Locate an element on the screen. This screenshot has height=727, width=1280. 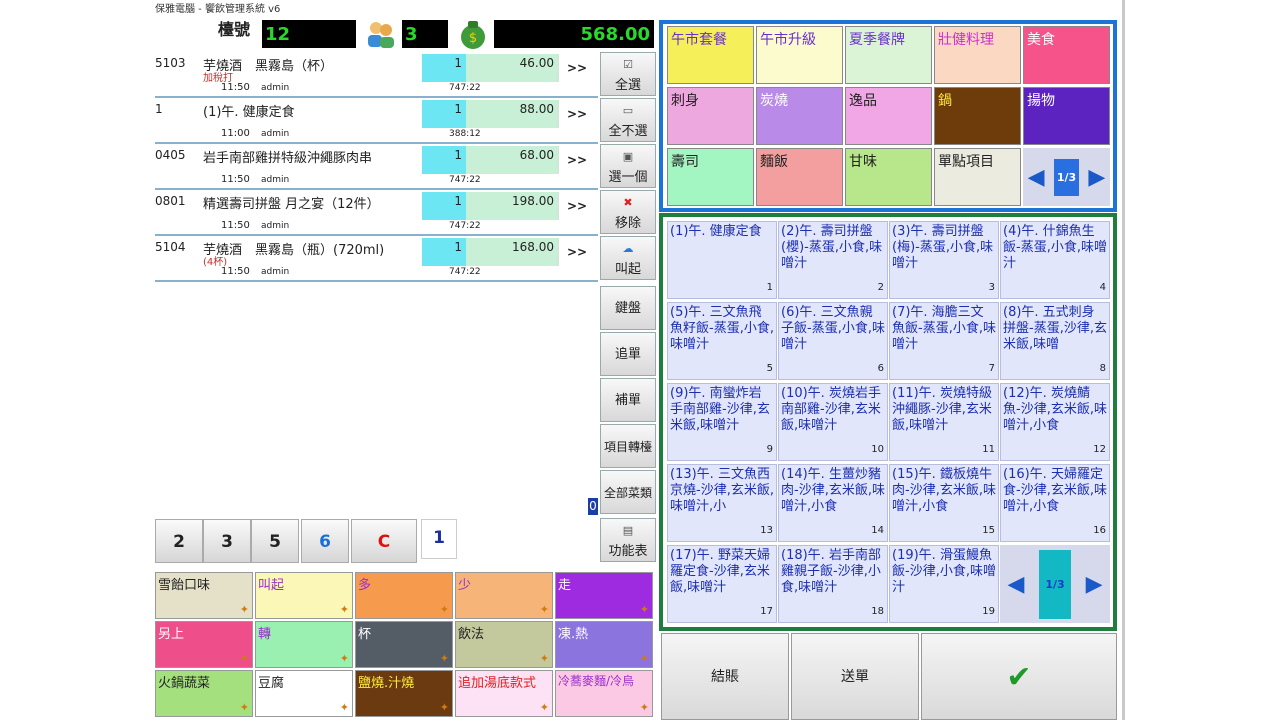
modifier-button: 另上 ✦ is located at coordinates (204, 644).